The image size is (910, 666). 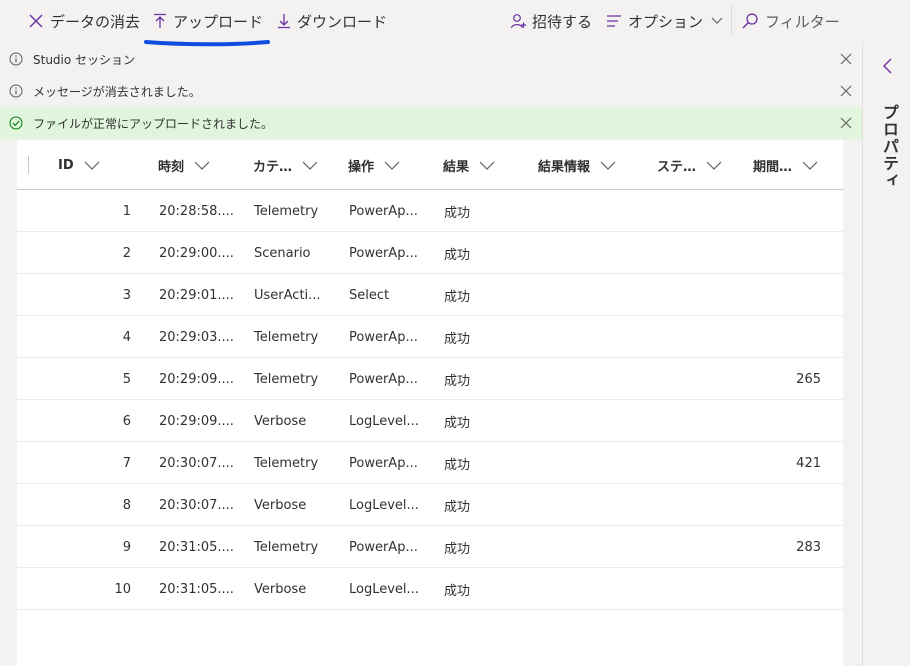 I want to click on message-bar-upload-success: ファイルが正常にアップロードされました。, so click(x=431, y=123).